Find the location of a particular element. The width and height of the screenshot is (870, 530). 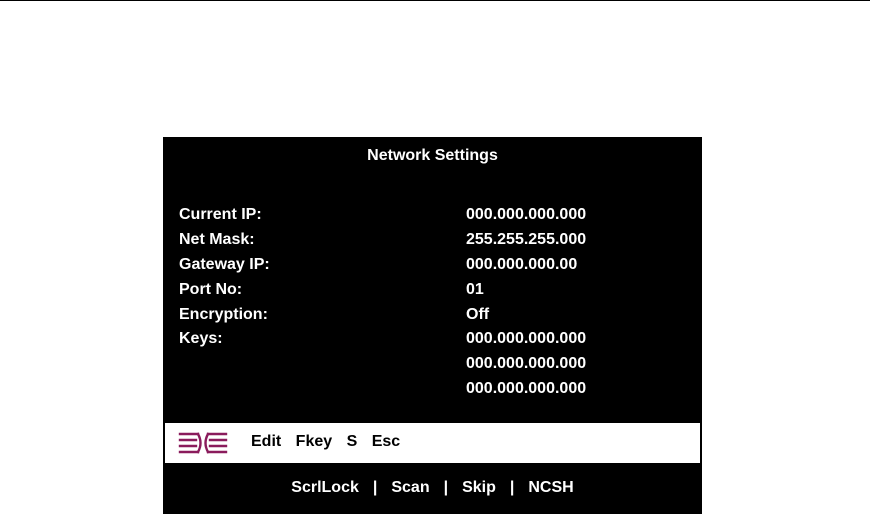

top-divider is located at coordinates (435, 0).